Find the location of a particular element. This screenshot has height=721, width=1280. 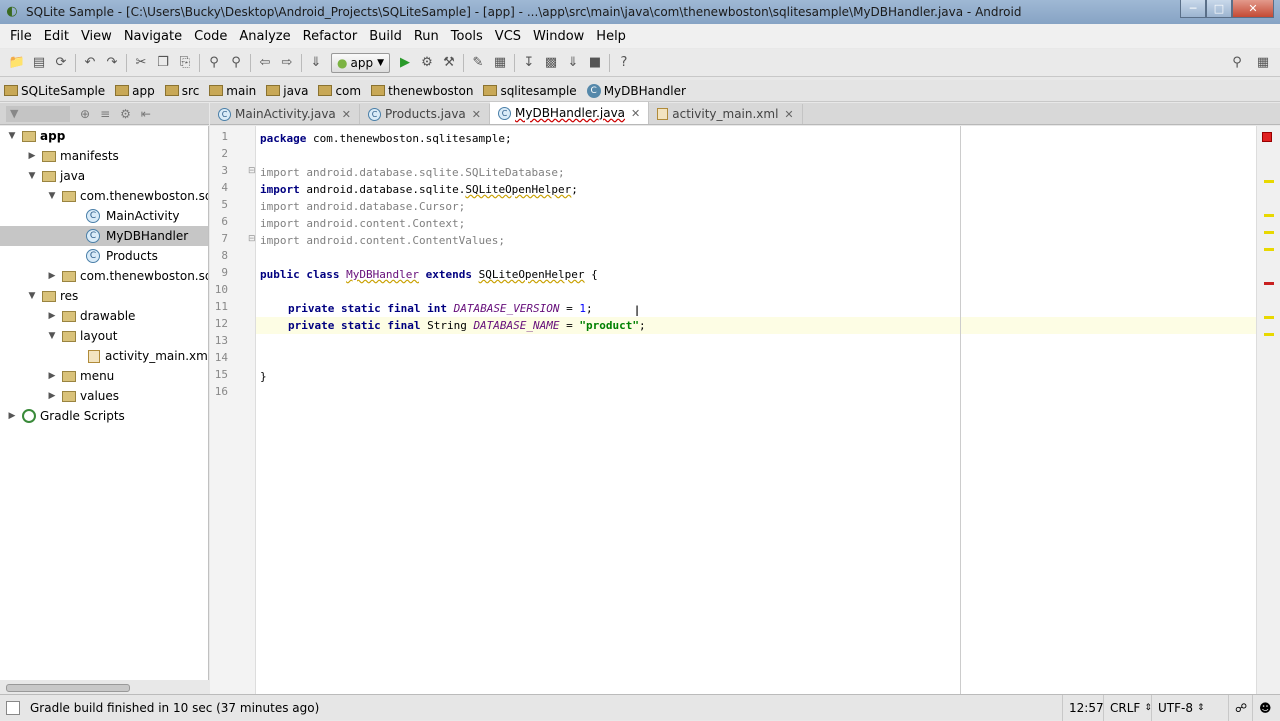

breadcrumb-item: thenewboston is located at coordinates (422, 91).